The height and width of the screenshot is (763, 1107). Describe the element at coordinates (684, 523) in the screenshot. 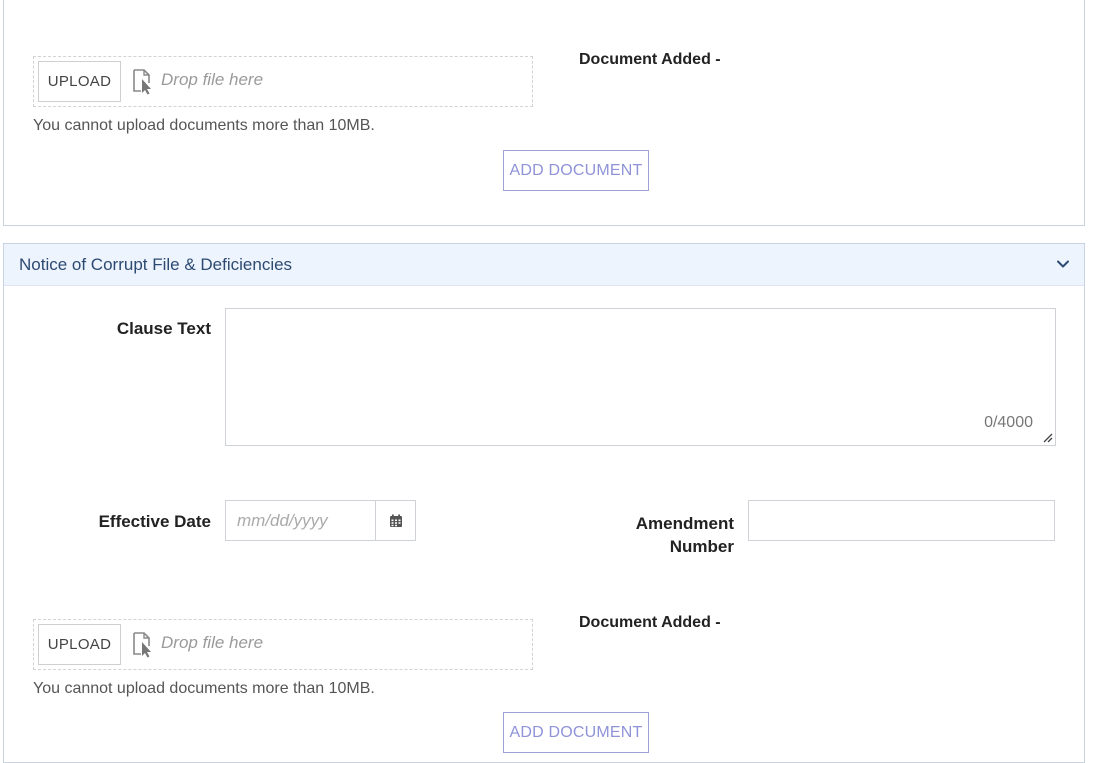

I see `amendment-label-line1: Amendment` at that location.